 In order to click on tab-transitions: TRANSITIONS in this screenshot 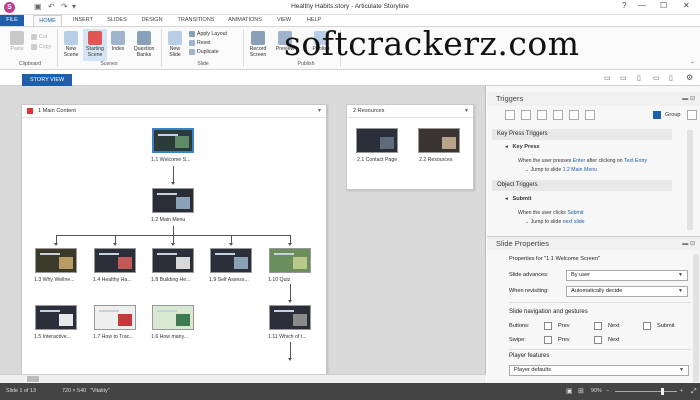, I will do `click(196, 20)`.